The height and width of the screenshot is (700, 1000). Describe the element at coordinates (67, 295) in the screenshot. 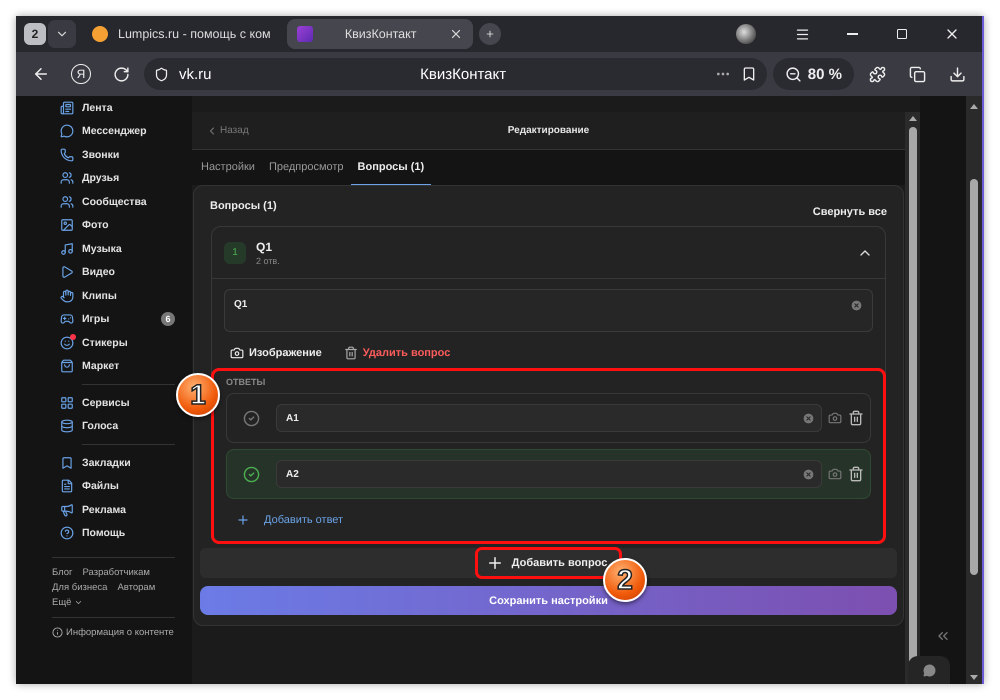

I see `hand-icon` at that location.